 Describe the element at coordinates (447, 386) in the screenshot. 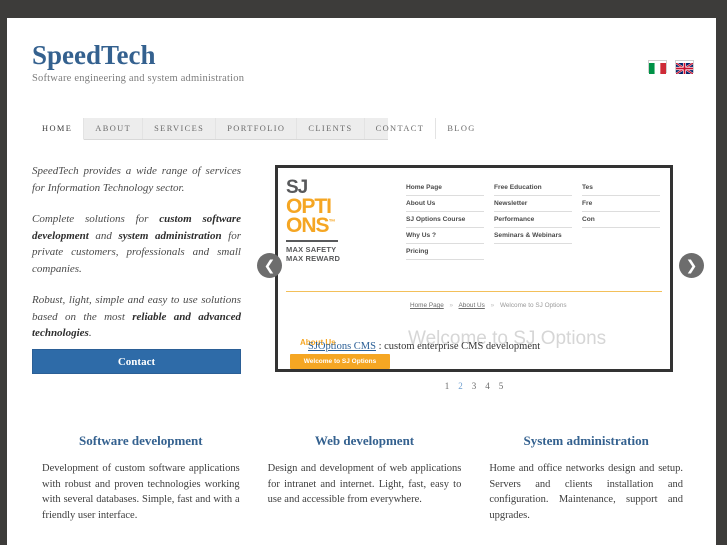

I see `carousel-page-1: 1` at that location.